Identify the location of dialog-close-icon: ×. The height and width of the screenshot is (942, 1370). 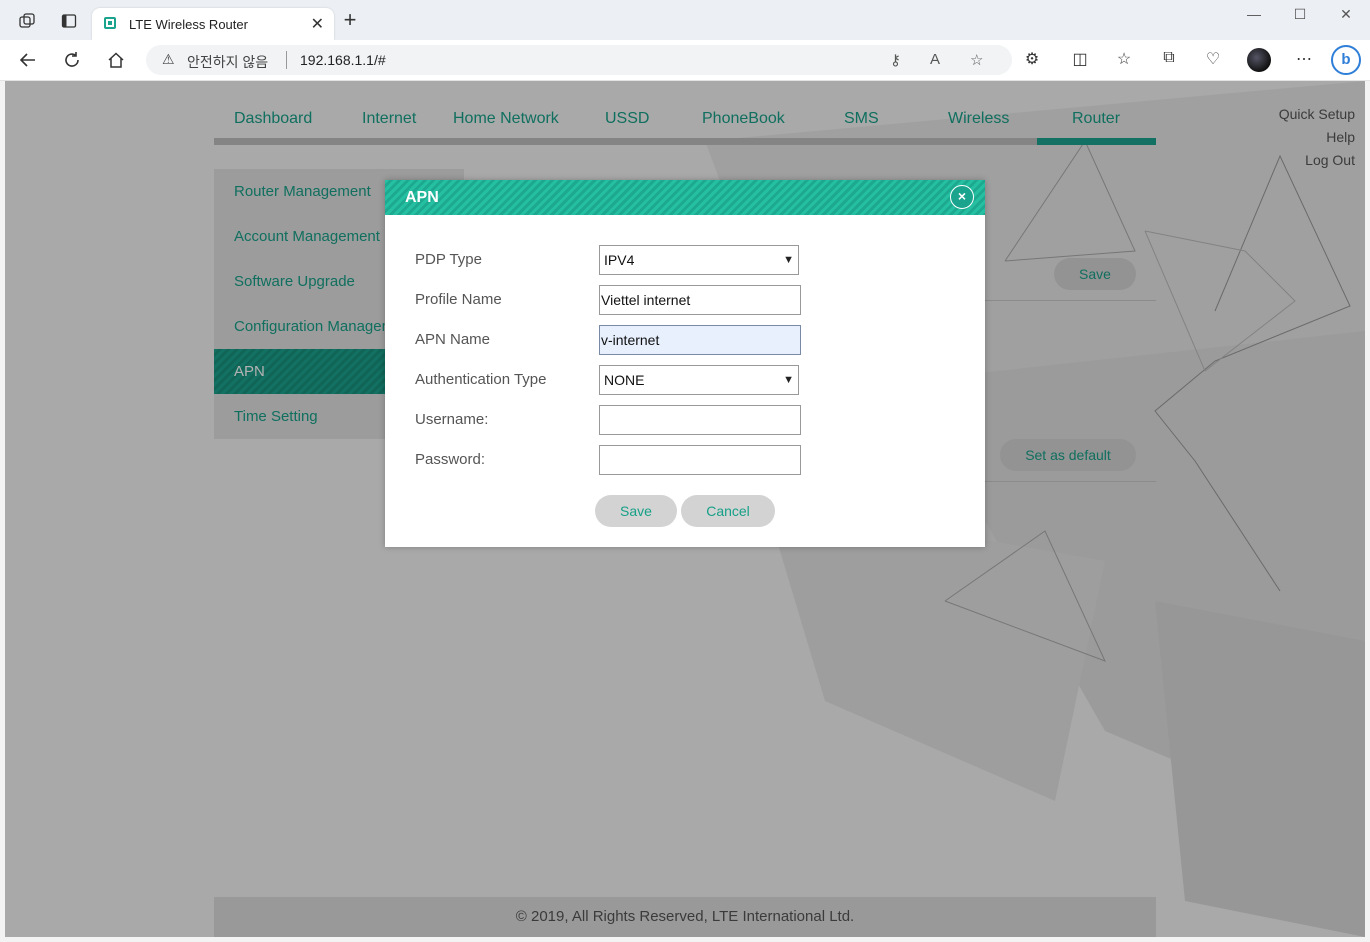
(962, 197).